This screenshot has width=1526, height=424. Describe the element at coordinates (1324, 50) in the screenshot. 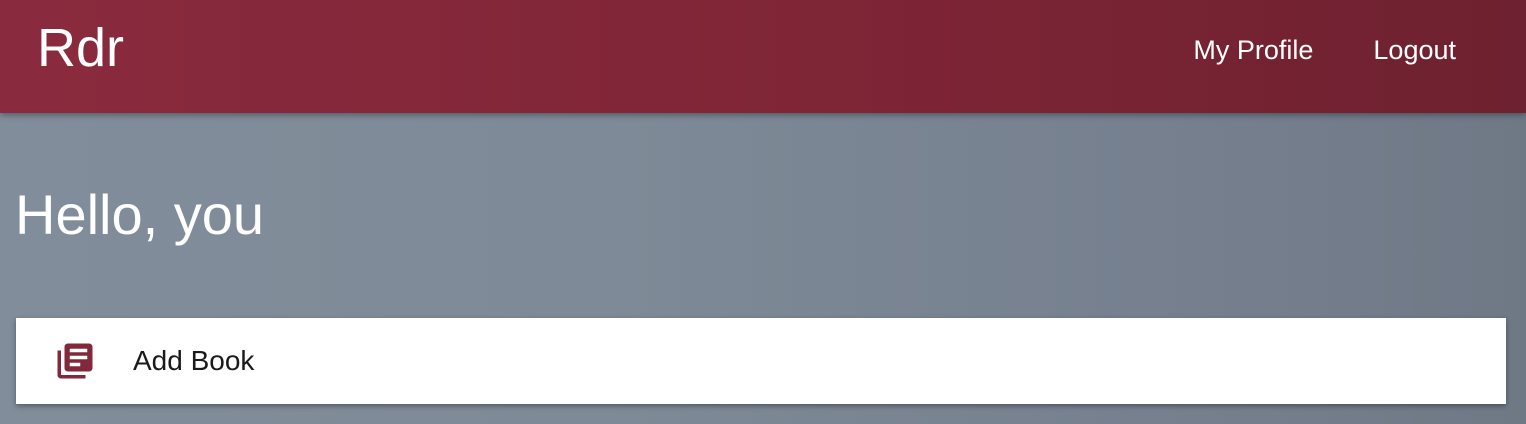

I see `nav-links: My Profile Logout` at that location.